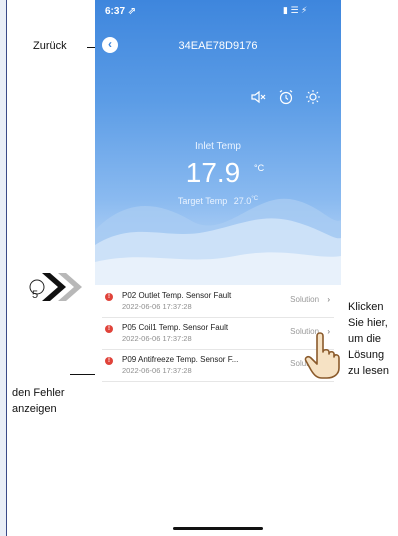 This screenshot has height=536, width=398. What do you see at coordinates (38, 393) in the screenshot?
I see `errors-annotation-line1: den Fehler` at bounding box center [38, 393].